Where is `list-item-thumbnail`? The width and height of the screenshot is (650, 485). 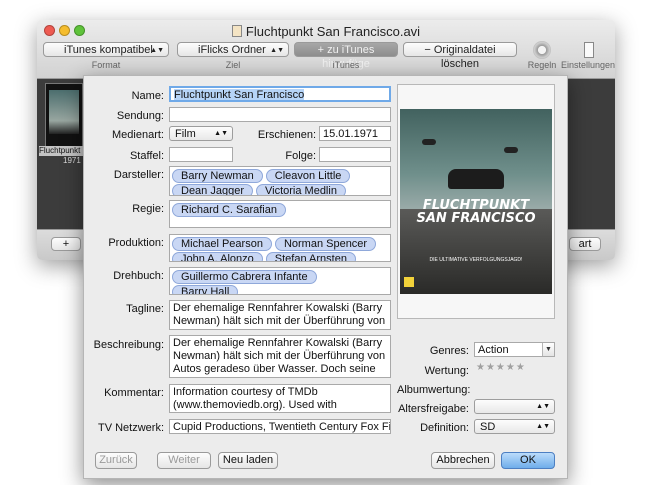 list-item-thumbnail is located at coordinates (64, 115).